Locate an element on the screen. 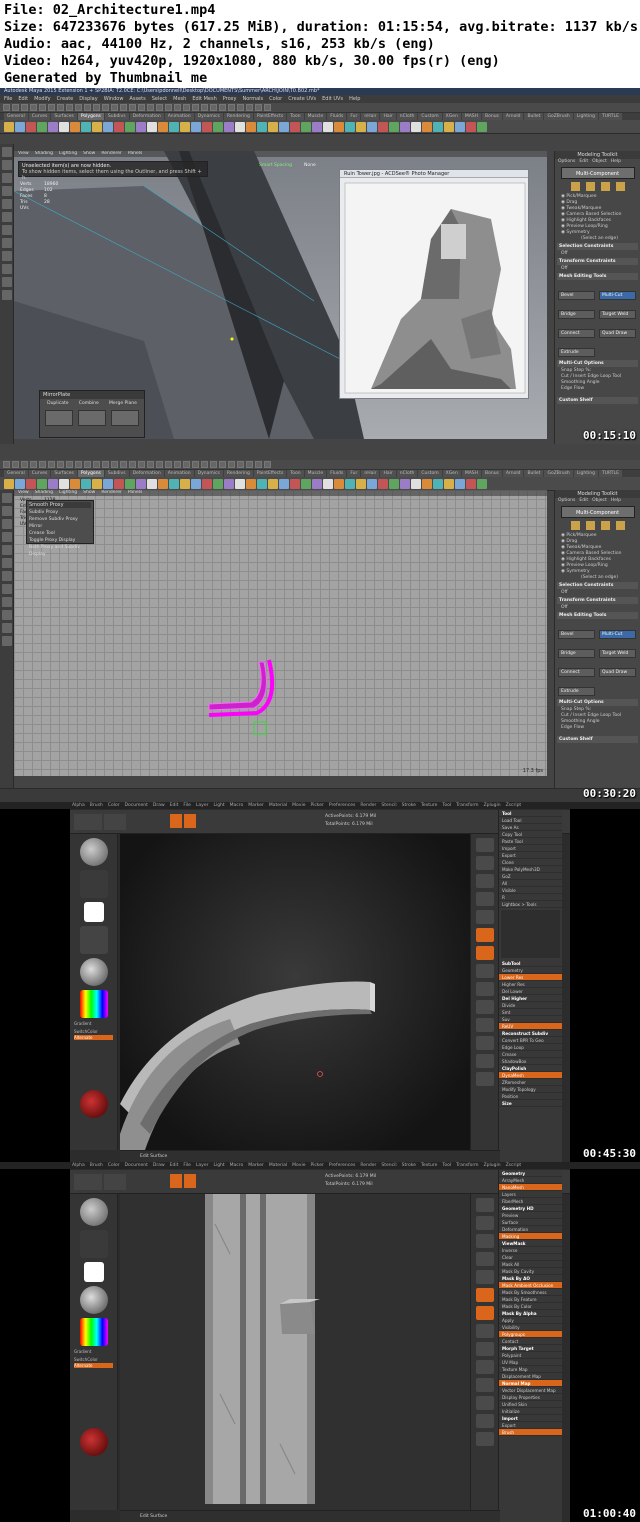  tool-panel-item: Preview is located at coordinates (530, 1215).